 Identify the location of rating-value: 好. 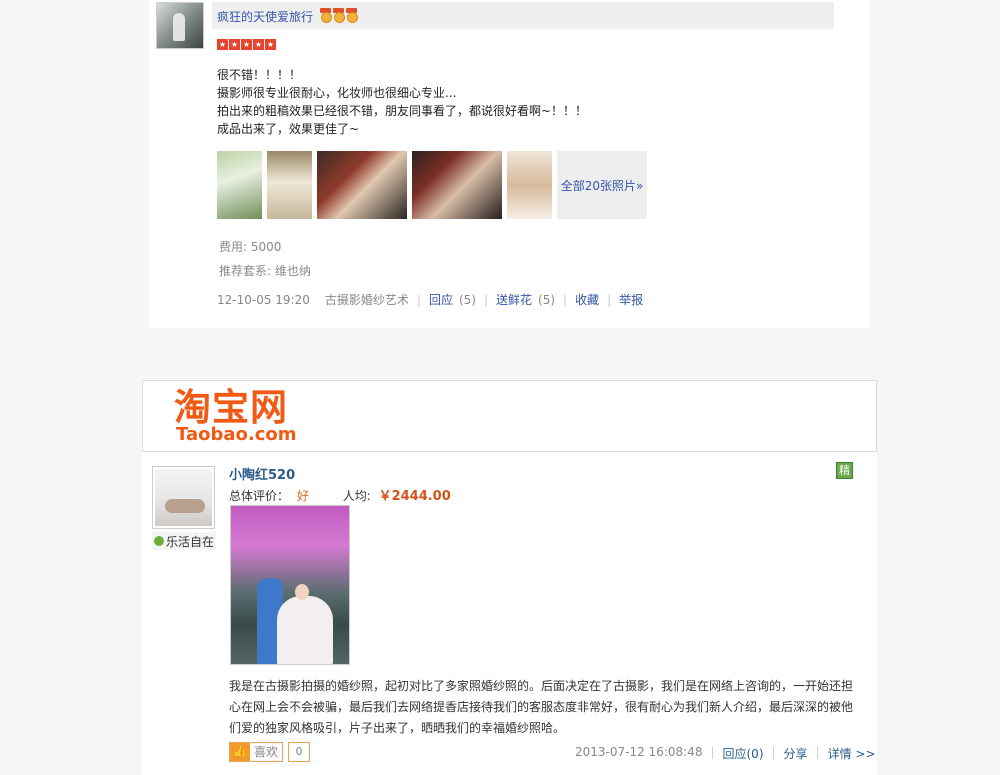
(302, 496).